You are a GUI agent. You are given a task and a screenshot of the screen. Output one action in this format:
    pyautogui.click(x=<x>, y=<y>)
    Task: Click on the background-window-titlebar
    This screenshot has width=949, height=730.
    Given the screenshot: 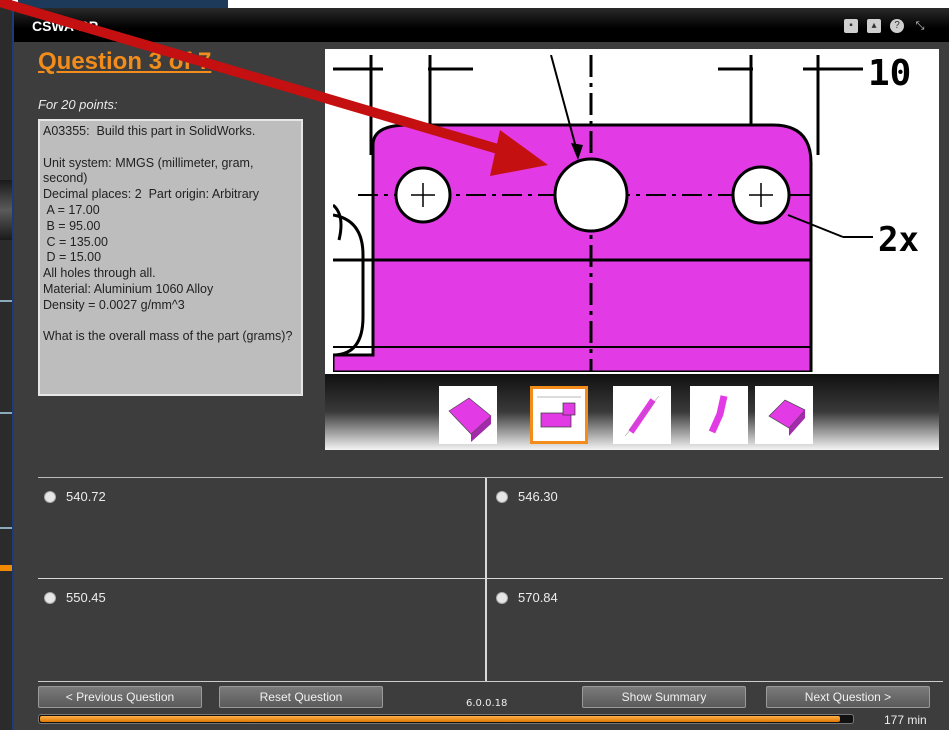 What is the action you would take?
    pyautogui.click(x=123, y=4)
    